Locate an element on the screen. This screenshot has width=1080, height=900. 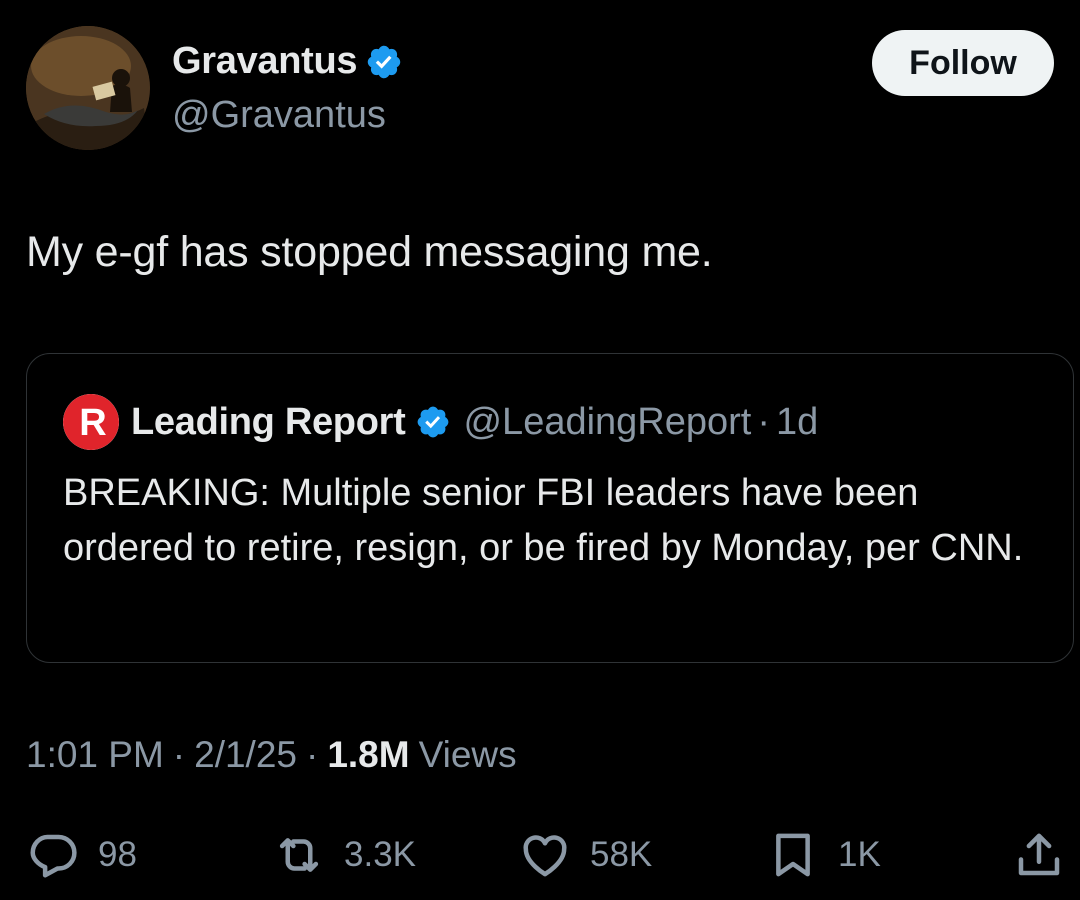
author-name: Gravantus is located at coordinates (265, 61).